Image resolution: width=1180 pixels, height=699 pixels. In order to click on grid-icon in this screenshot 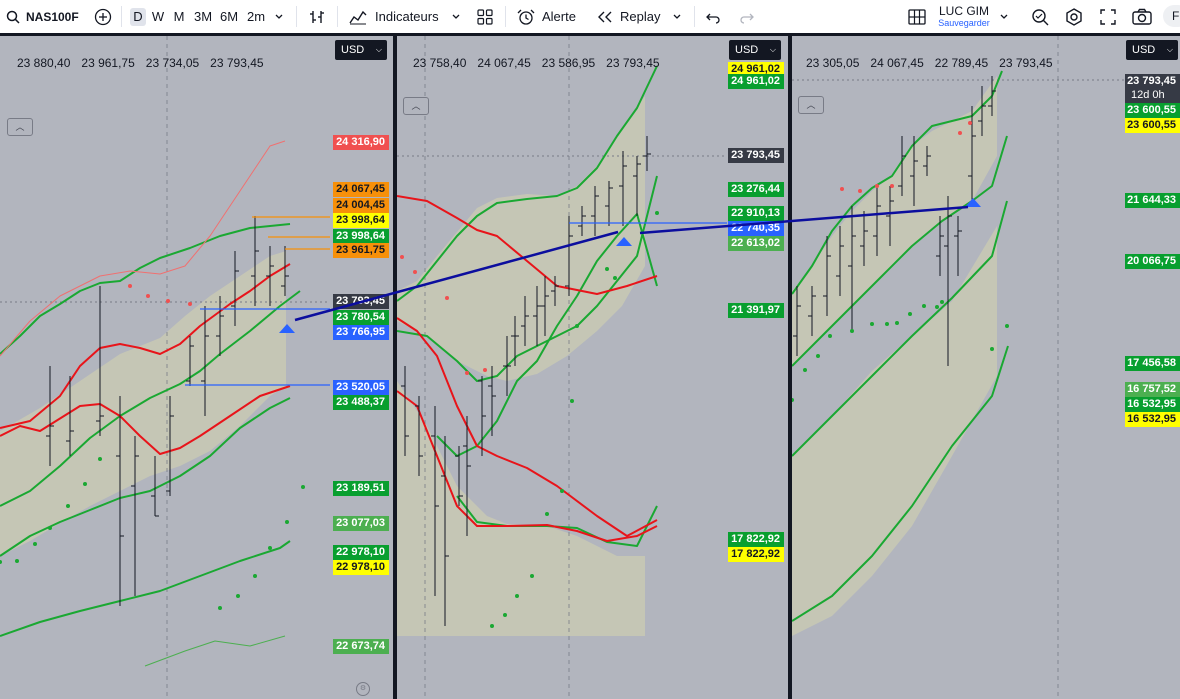, I will do `click(485, 16)`.